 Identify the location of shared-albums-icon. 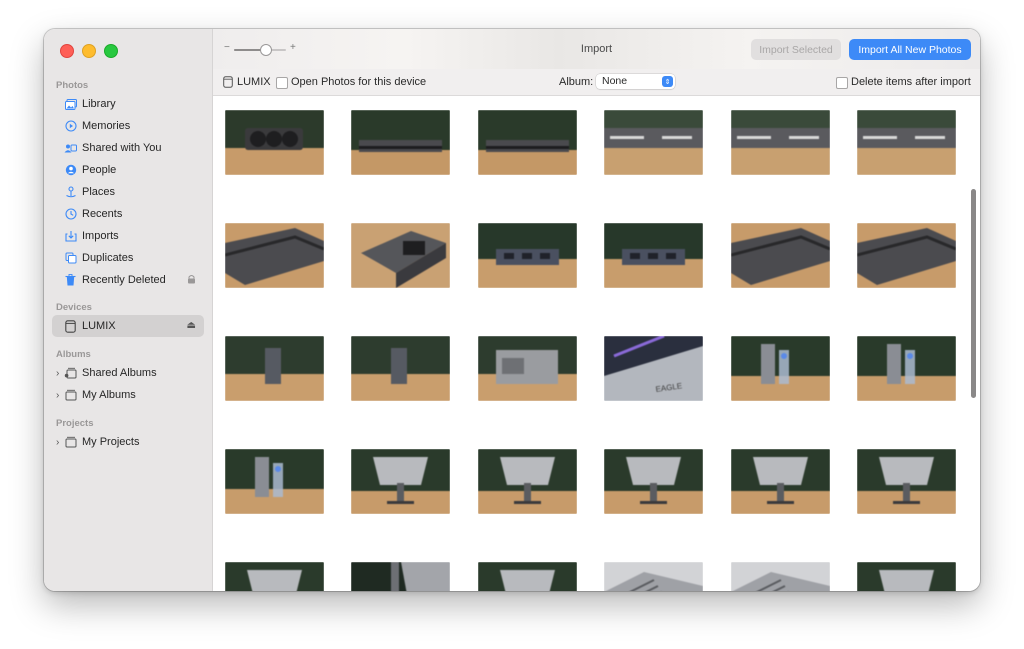
(70, 373).